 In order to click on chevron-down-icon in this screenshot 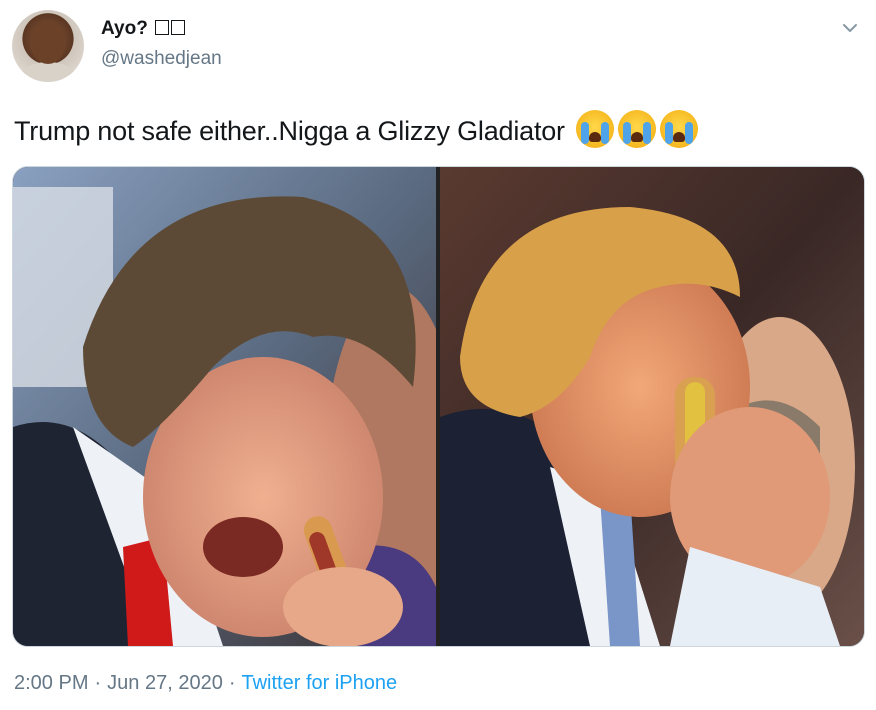, I will do `click(850, 28)`.